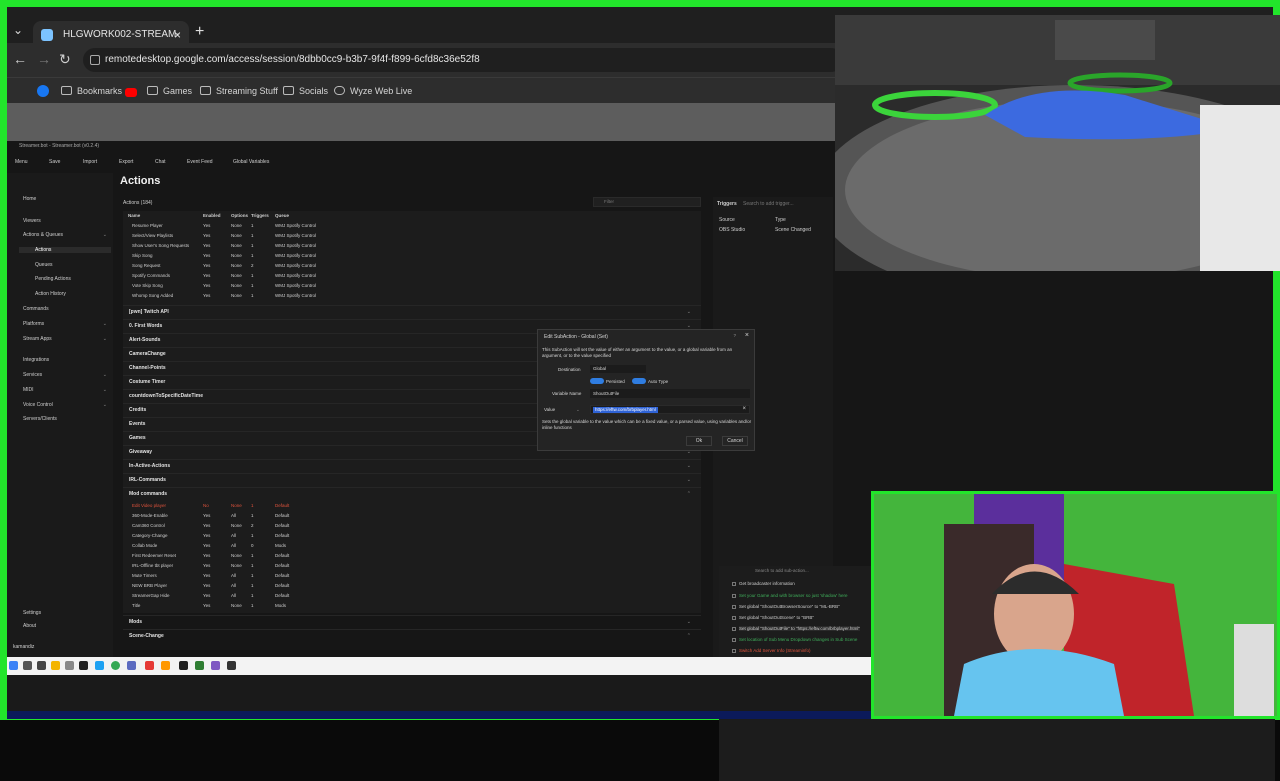 This screenshot has width=1280, height=781. What do you see at coordinates (91, 91) in the screenshot?
I see `bookmark-bookmarks: Bookmarks` at bounding box center [91, 91].